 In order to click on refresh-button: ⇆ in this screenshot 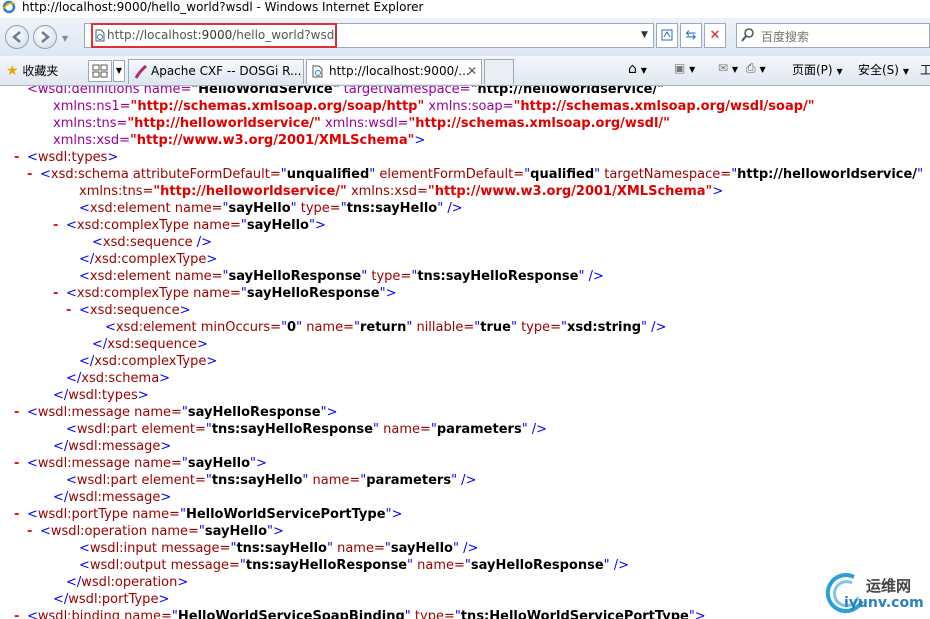, I will do `click(691, 35)`.